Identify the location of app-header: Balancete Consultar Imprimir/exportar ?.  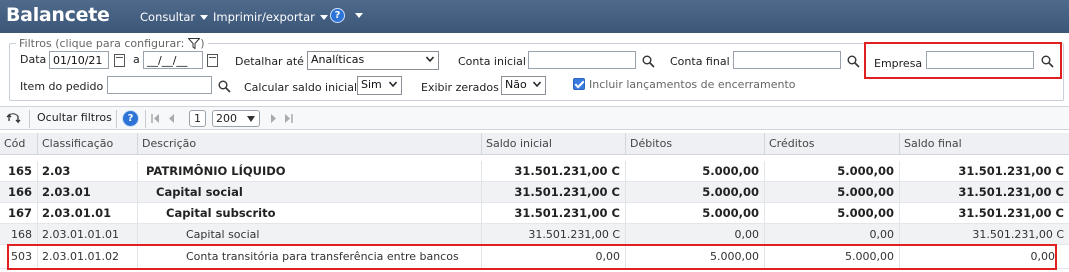
(534, 16).